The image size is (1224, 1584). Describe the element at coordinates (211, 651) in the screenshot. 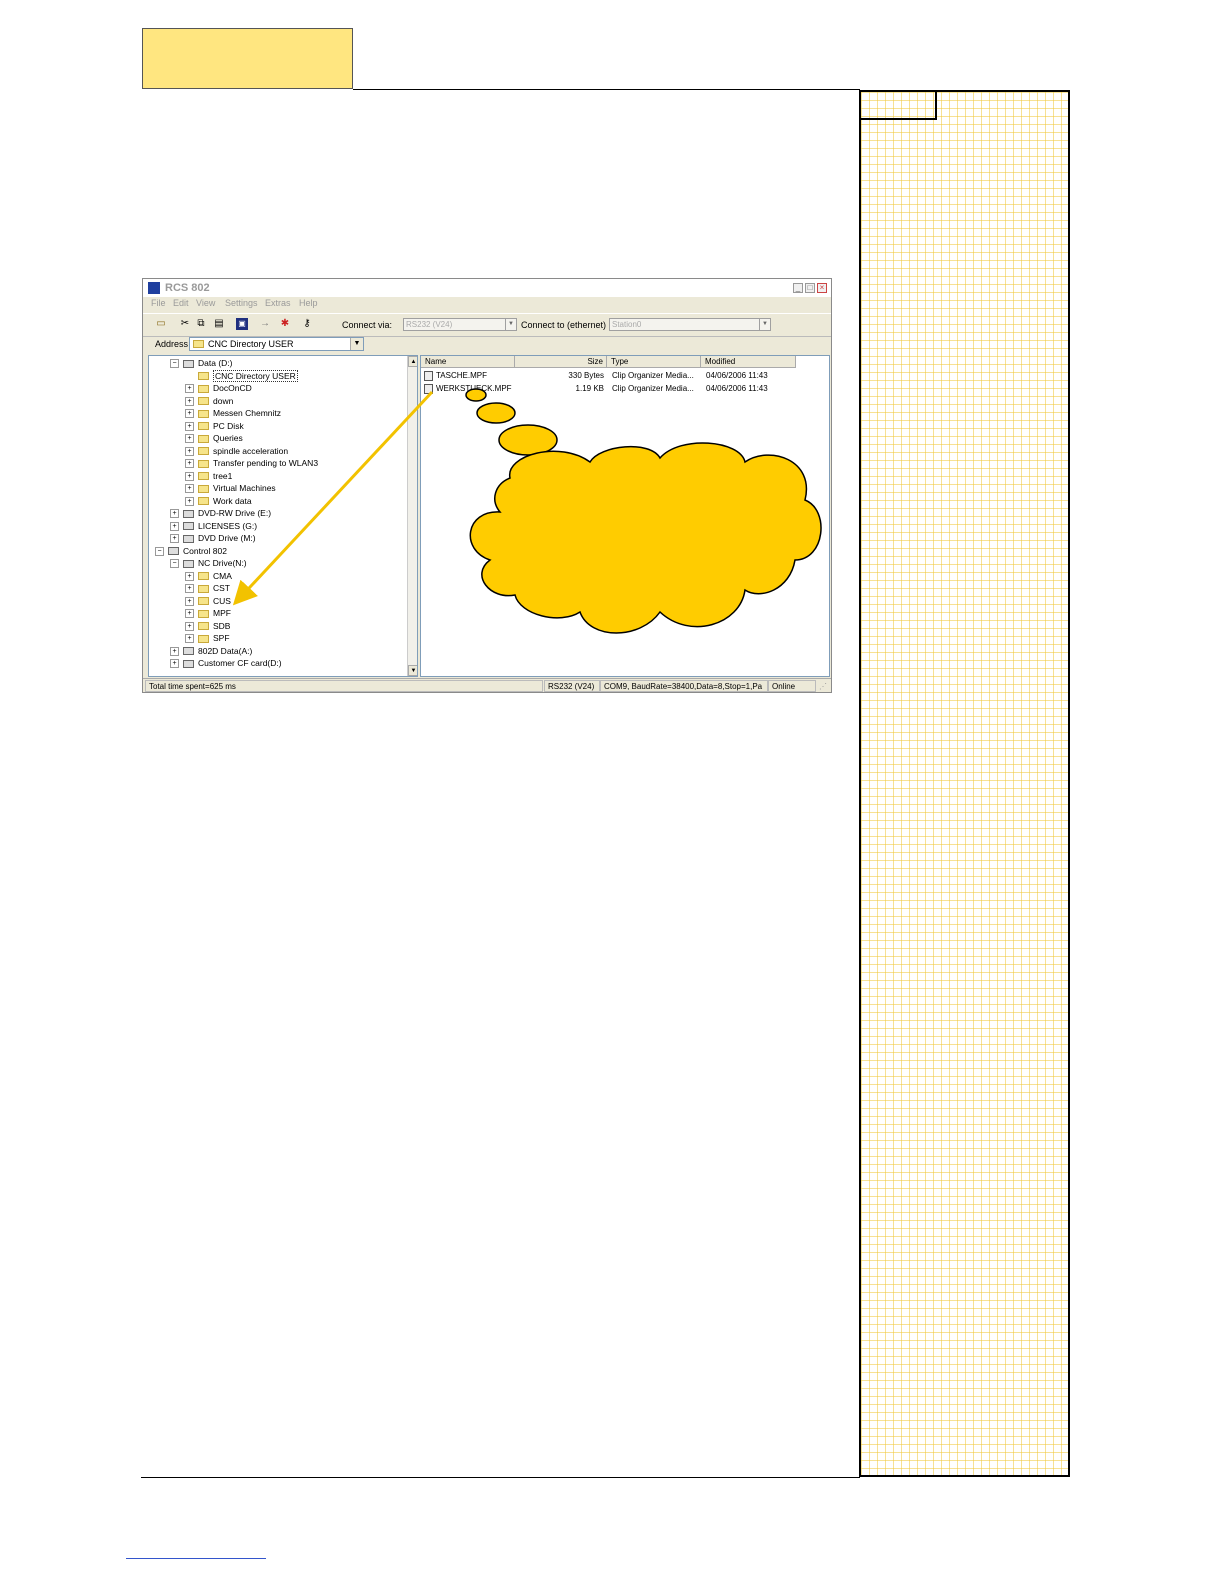

I see `tree-item: +802D Data(A:)` at that location.